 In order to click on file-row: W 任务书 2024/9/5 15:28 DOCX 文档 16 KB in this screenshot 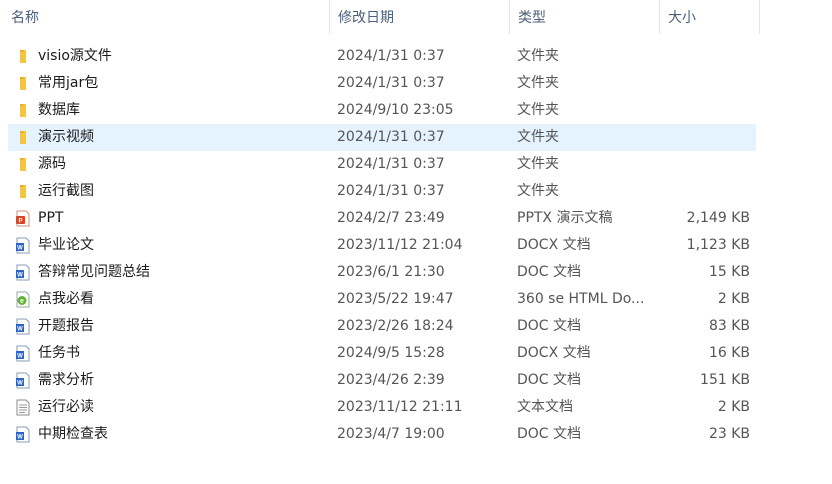, I will do `click(382, 353)`.